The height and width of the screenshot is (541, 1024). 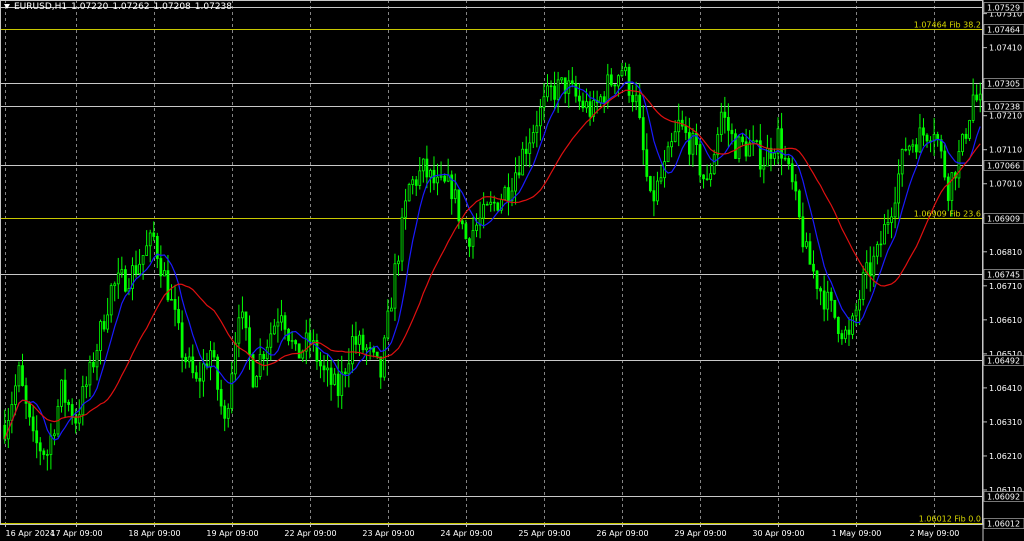 I want to click on level-price-label: 1.06092, so click(x=1003, y=497).